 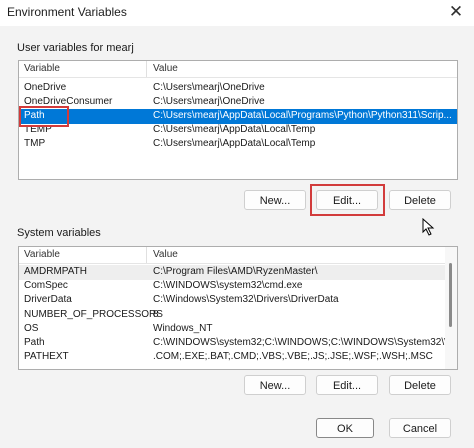 I want to click on table-row: OneDrive C:\Users\mearj\OneDrive, so click(x=238, y=88).